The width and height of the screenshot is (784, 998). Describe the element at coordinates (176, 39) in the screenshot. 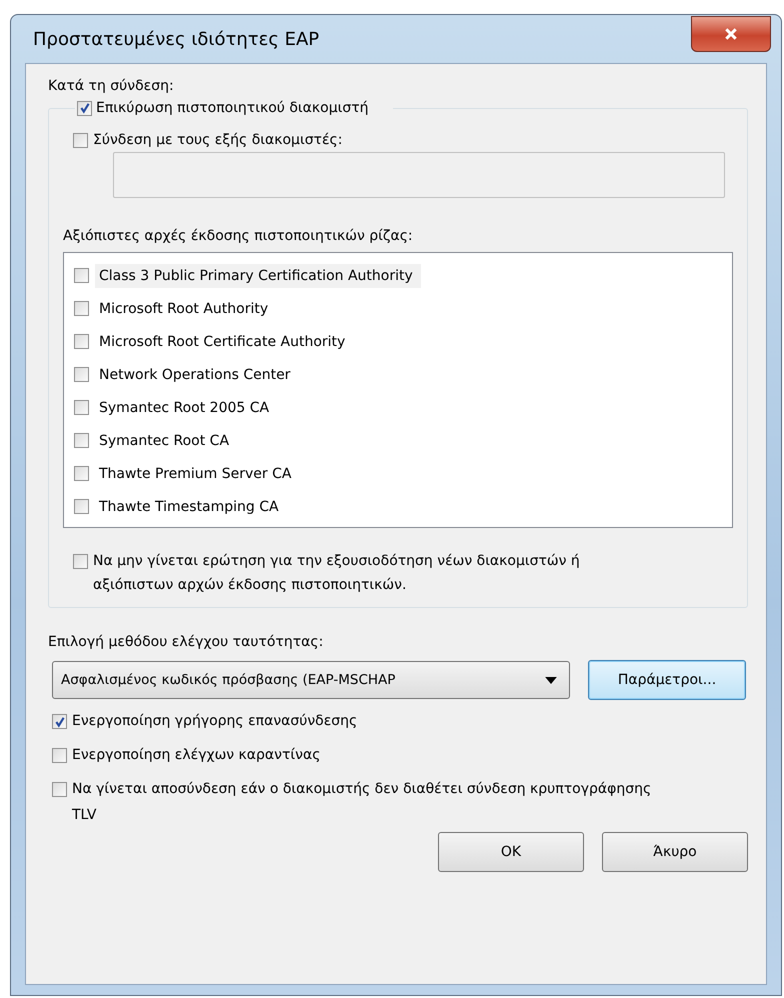

I see `window-title: Προστατευμένες ιδιότητες EAP` at that location.